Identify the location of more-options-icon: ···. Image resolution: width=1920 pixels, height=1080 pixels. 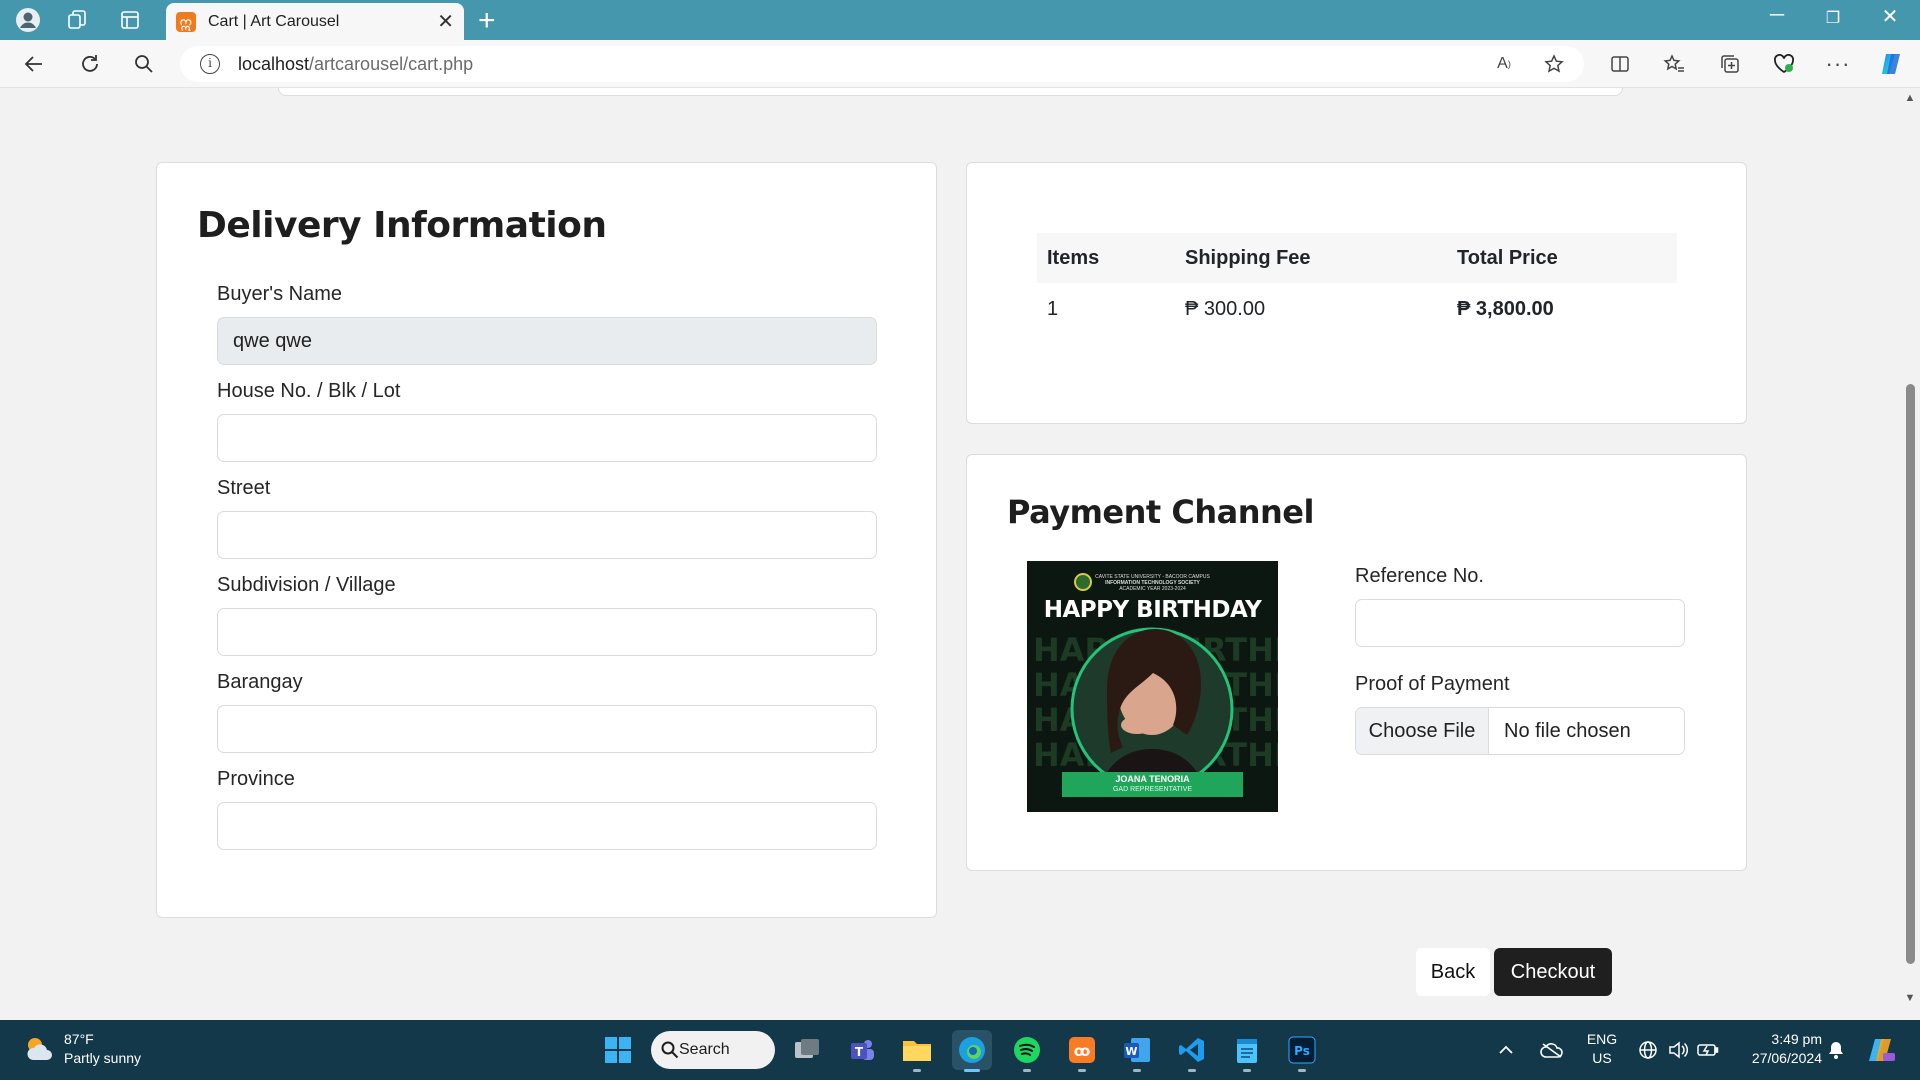
(1838, 64).